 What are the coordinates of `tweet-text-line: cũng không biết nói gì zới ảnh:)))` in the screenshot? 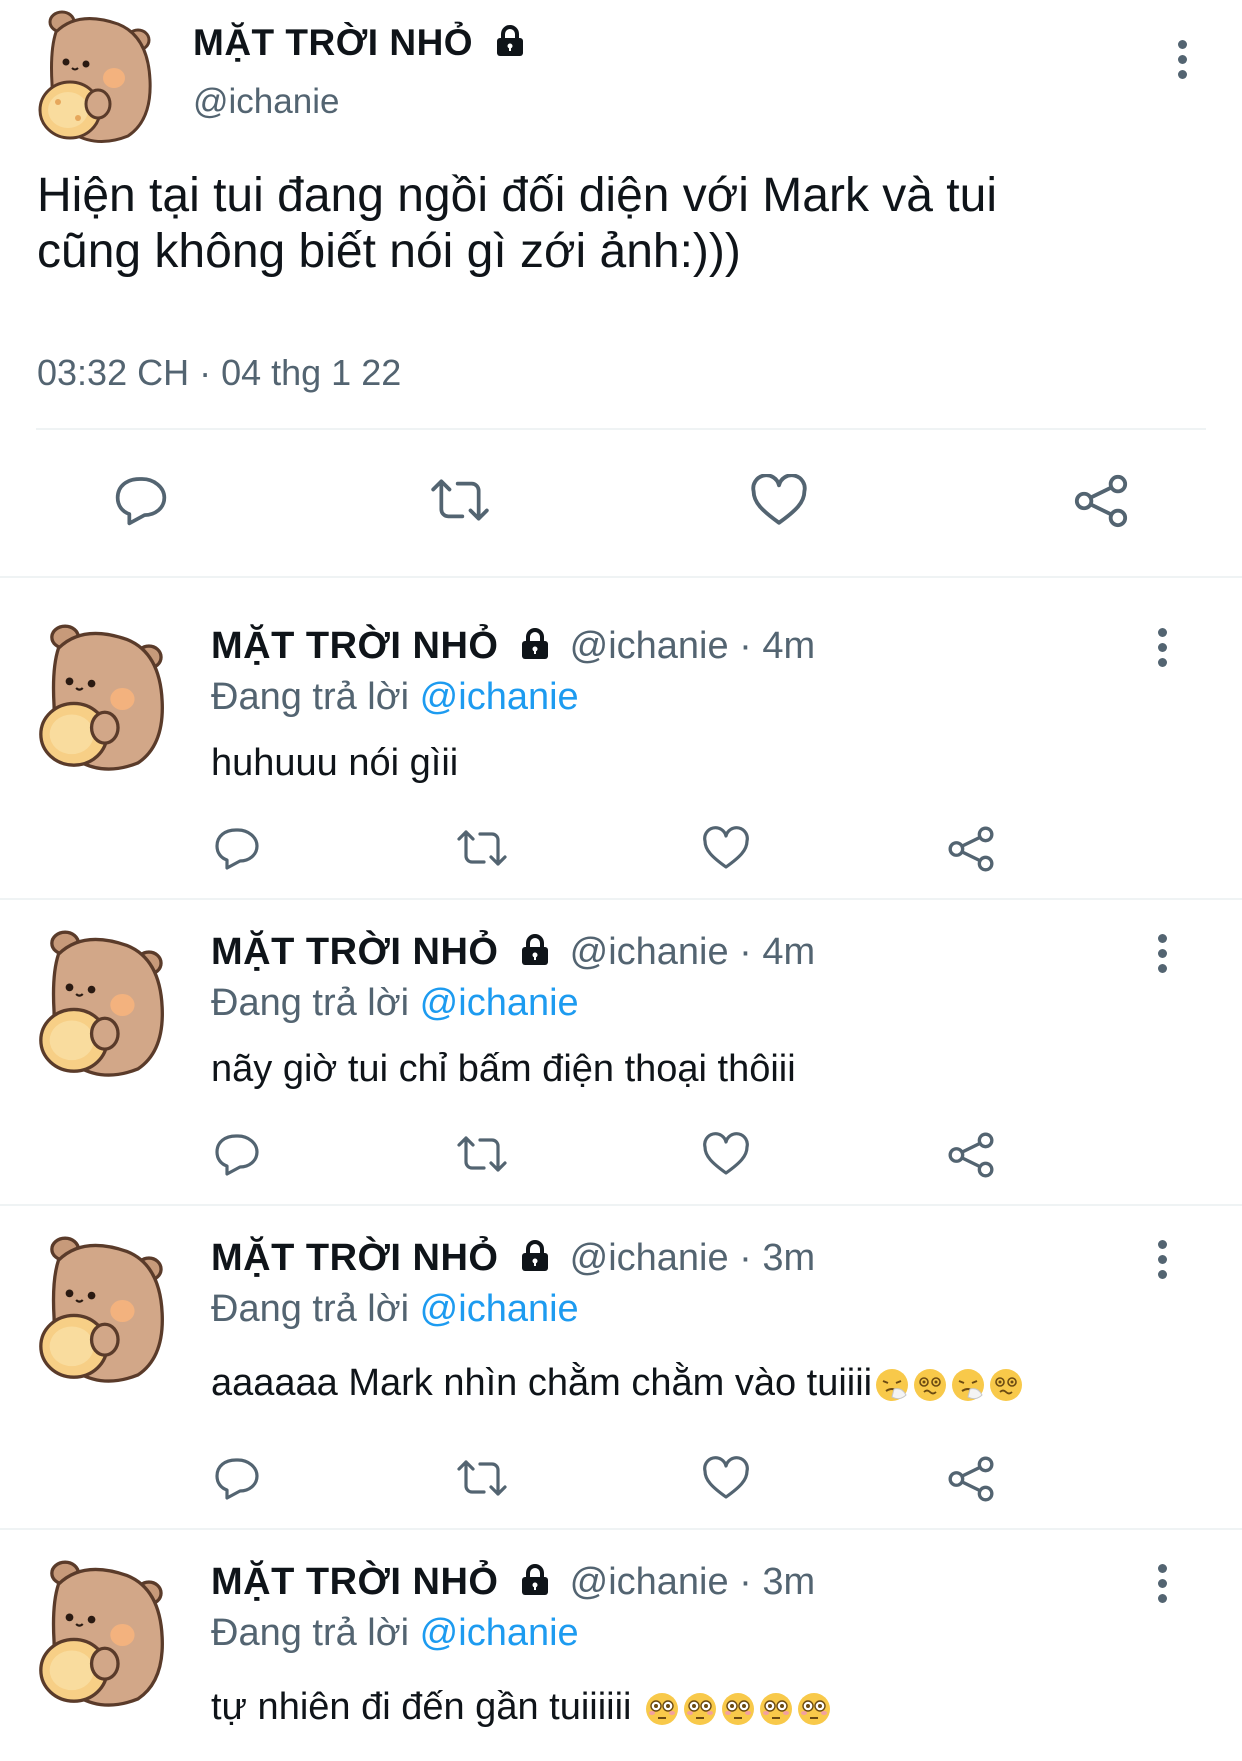 It's located at (389, 251).